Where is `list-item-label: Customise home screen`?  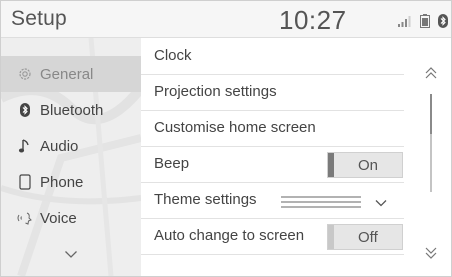 list-item-label: Customise home screen is located at coordinates (235, 127).